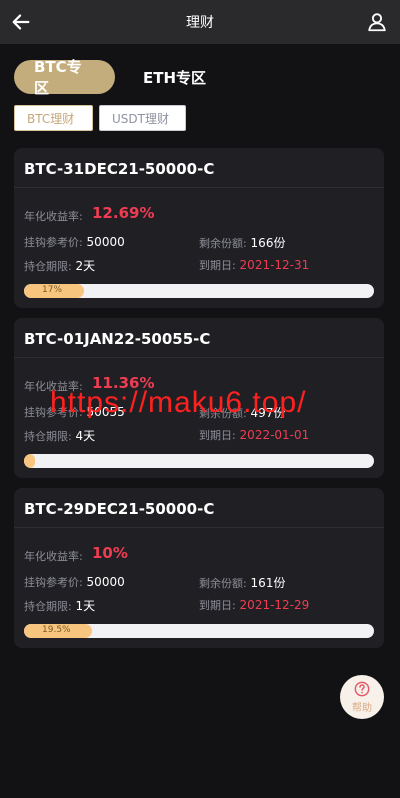 Image resolution: width=400 pixels, height=798 pixels. I want to click on remaining-value: 161份, so click(268, 583).